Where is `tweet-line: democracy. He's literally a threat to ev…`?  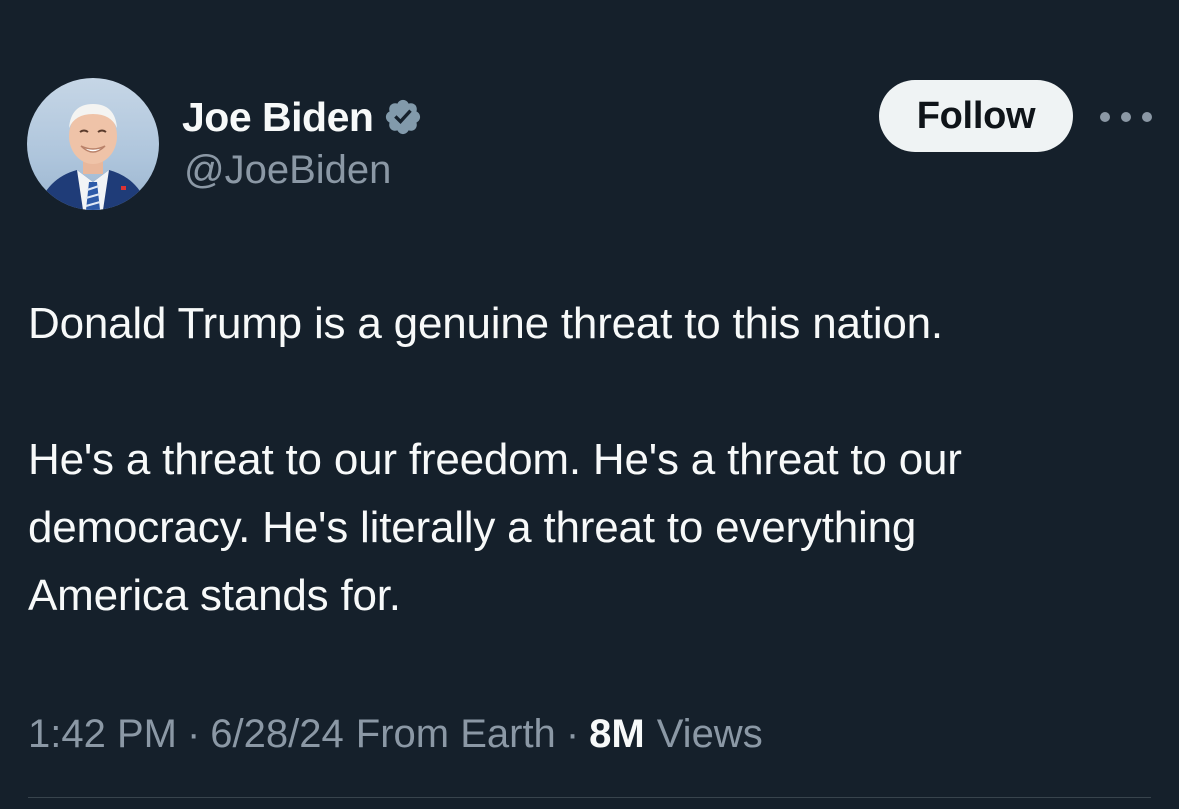 tweet-line: democracy. He's literally a threat to ev… is located at coordinates (472, 527).